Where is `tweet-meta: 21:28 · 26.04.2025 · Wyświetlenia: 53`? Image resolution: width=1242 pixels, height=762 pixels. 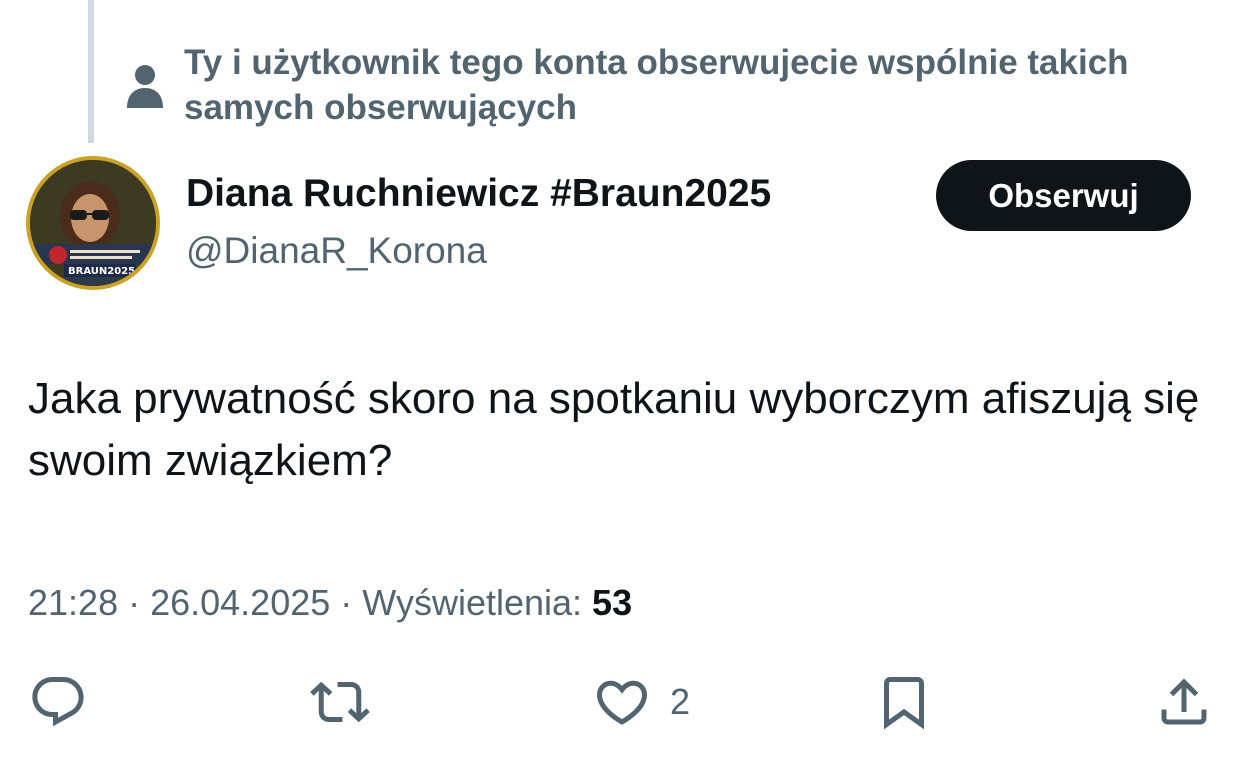 tweet-meta: 21:28 · 26.04.2025 · Wyświetlenia: 53 is located at coordinates (330, 603).